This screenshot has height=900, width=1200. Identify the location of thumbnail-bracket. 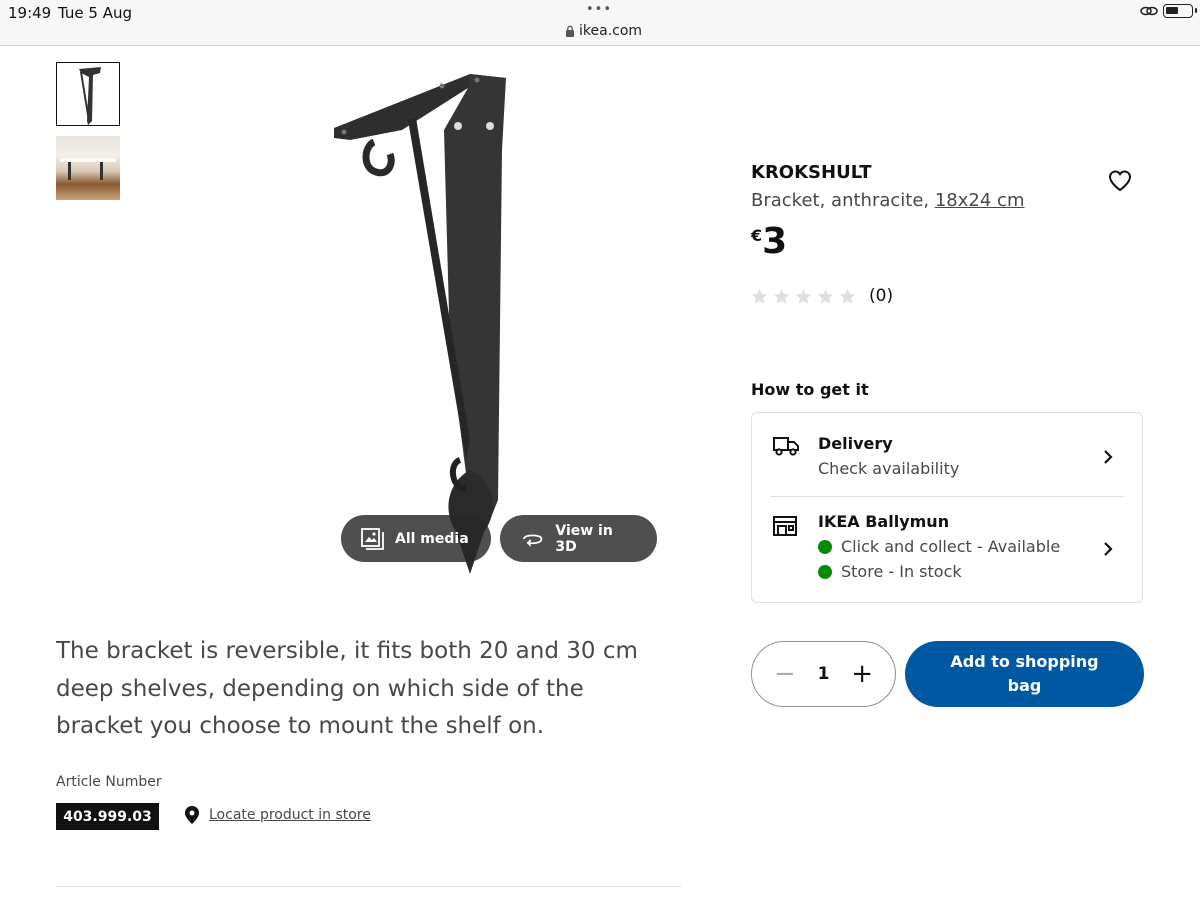
(88, 94).